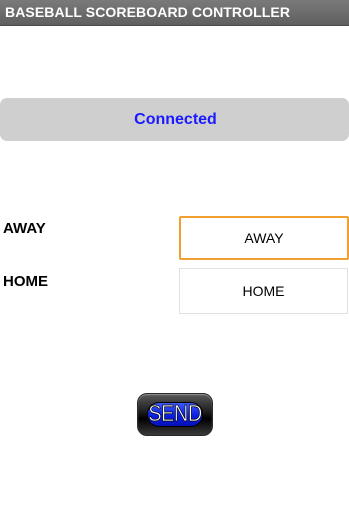 The width and height of the screenshot is (349, 512). I want to click on app-title: BASEBALL SCOREBOARD CONTROLLER, so click(148, 12).